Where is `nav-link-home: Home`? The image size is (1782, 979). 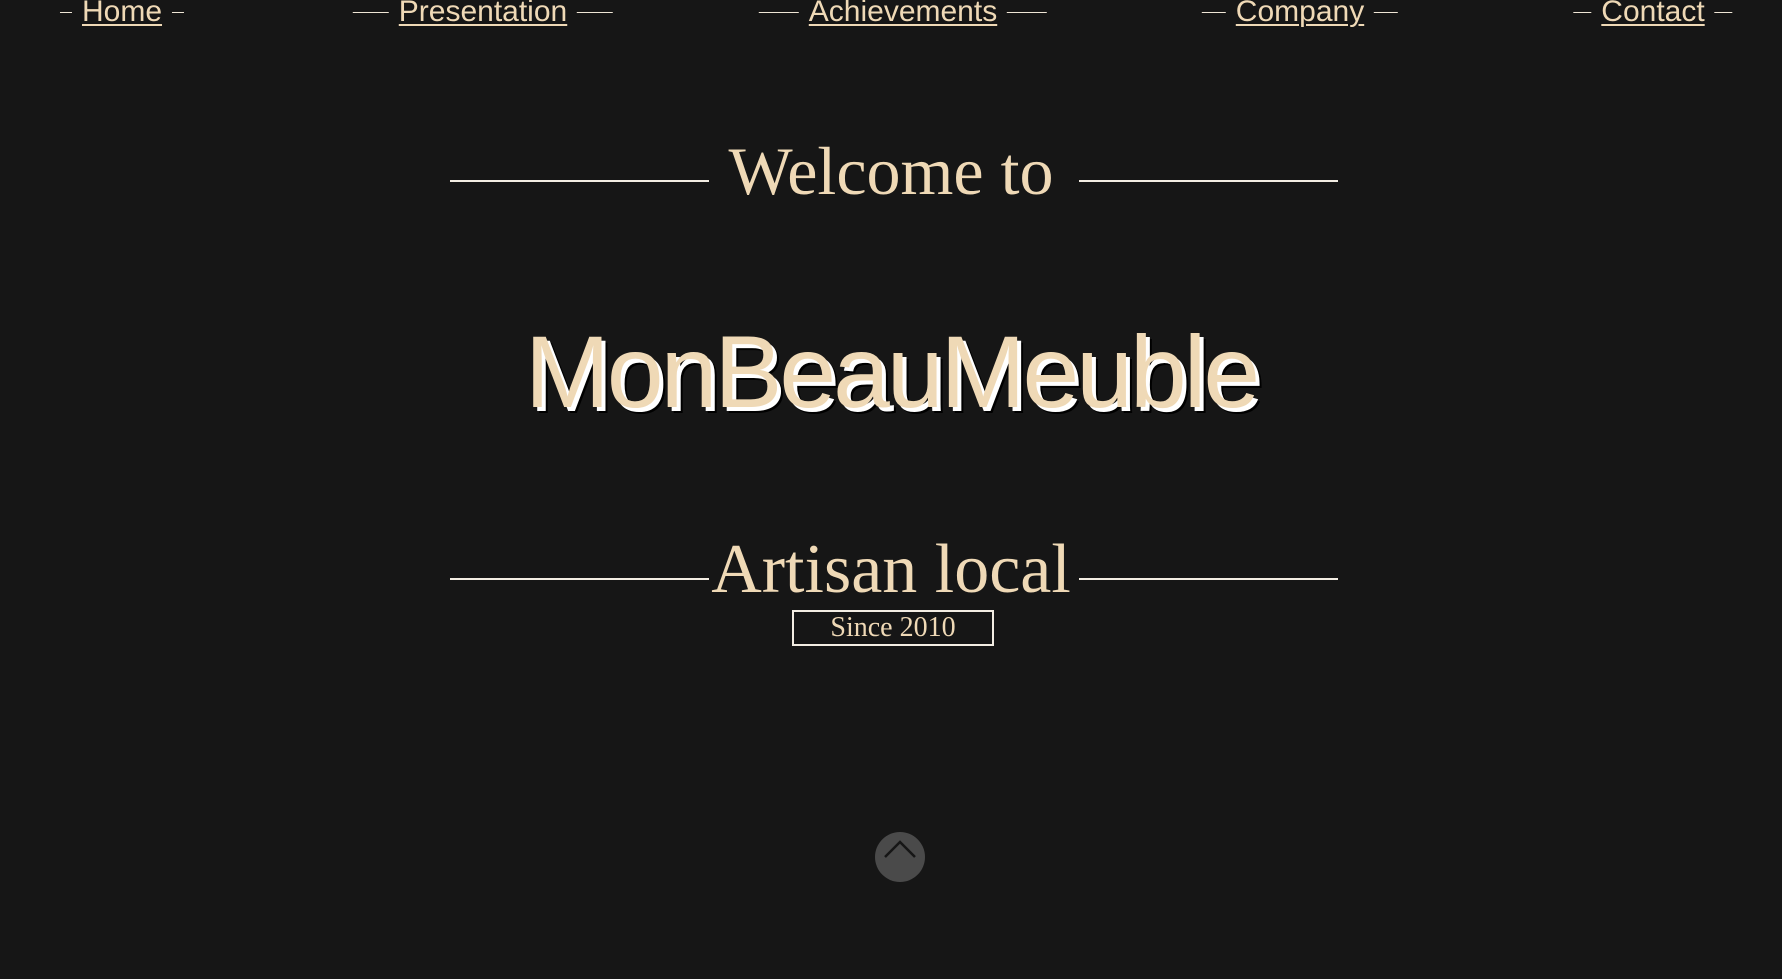
nav-link-home: Home is located at coordinates (122, 14).